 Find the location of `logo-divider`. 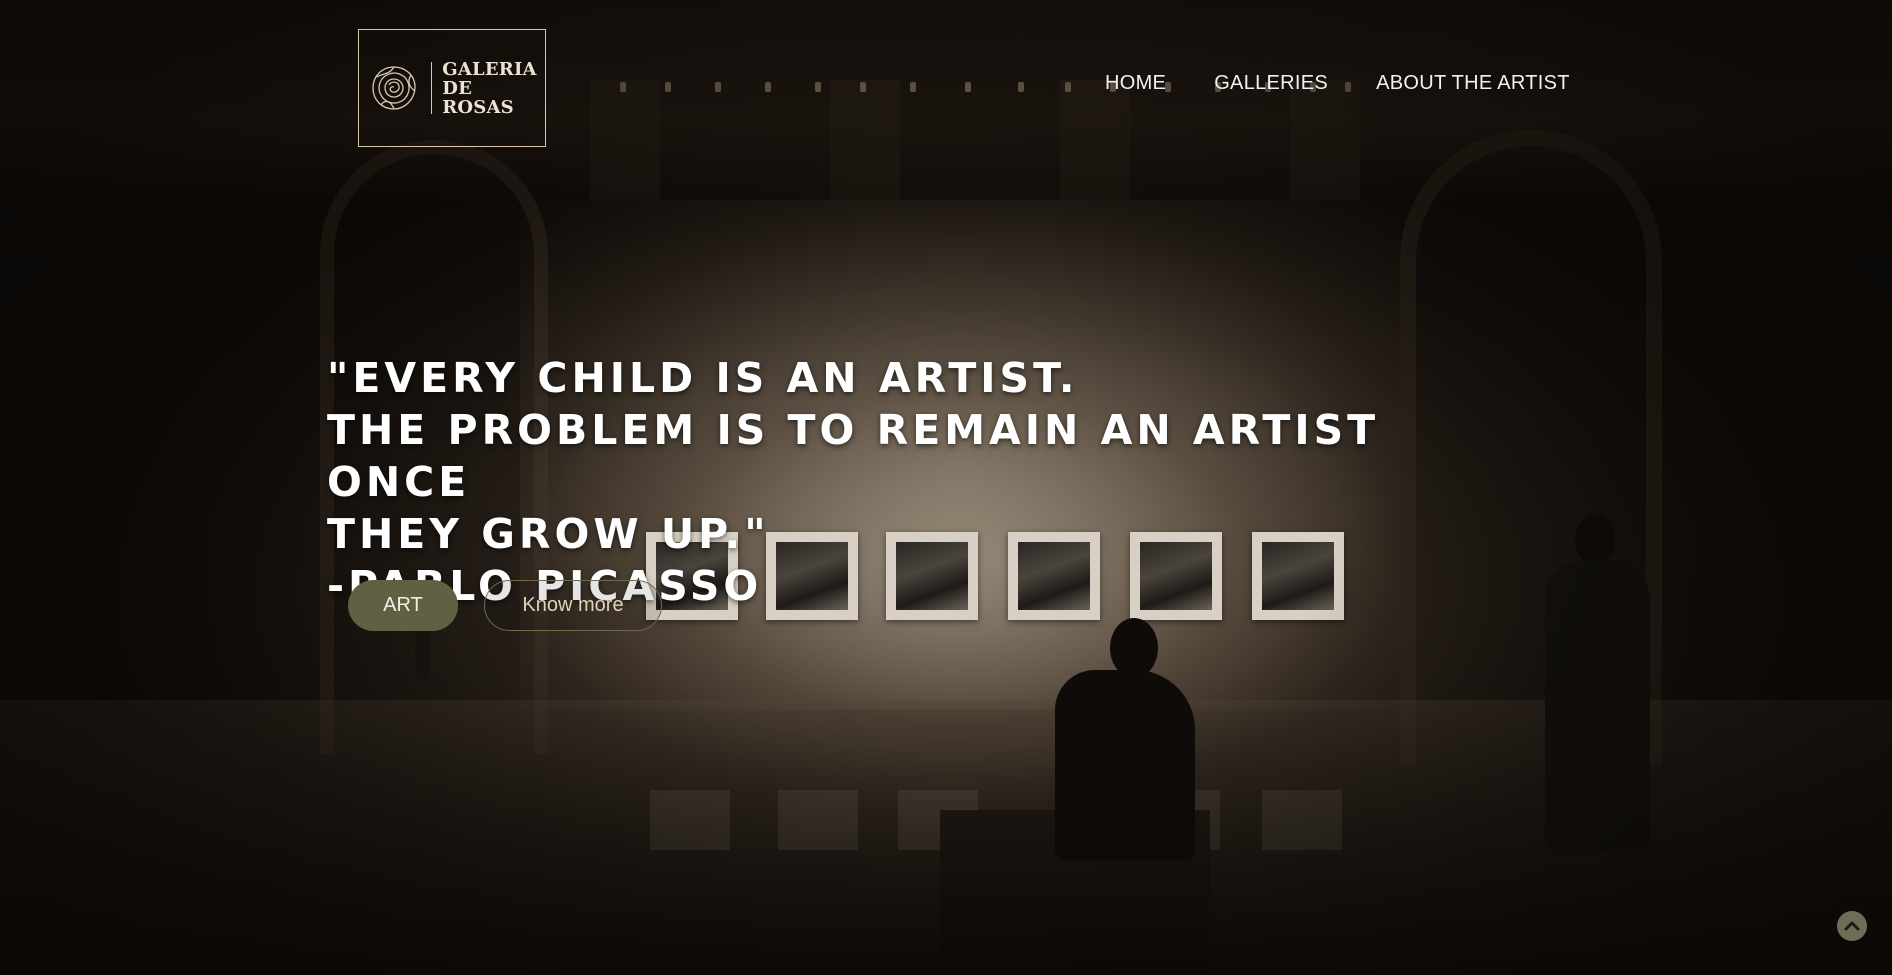

logo-divider is located at coordinates (432, 88).